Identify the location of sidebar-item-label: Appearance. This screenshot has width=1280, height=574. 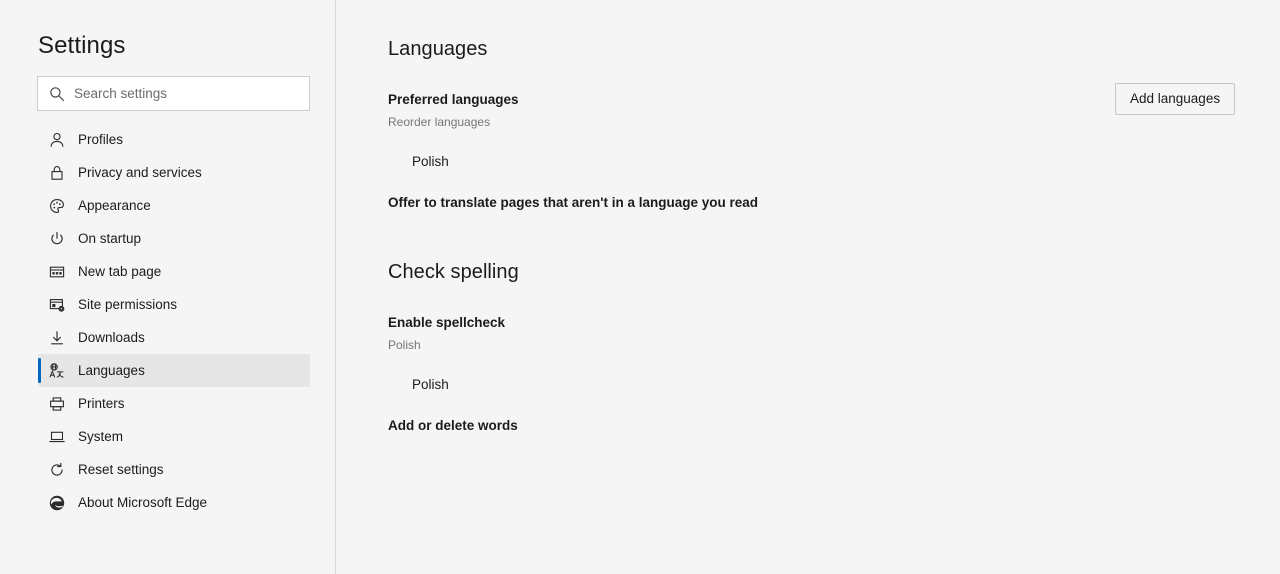
(114, 205).